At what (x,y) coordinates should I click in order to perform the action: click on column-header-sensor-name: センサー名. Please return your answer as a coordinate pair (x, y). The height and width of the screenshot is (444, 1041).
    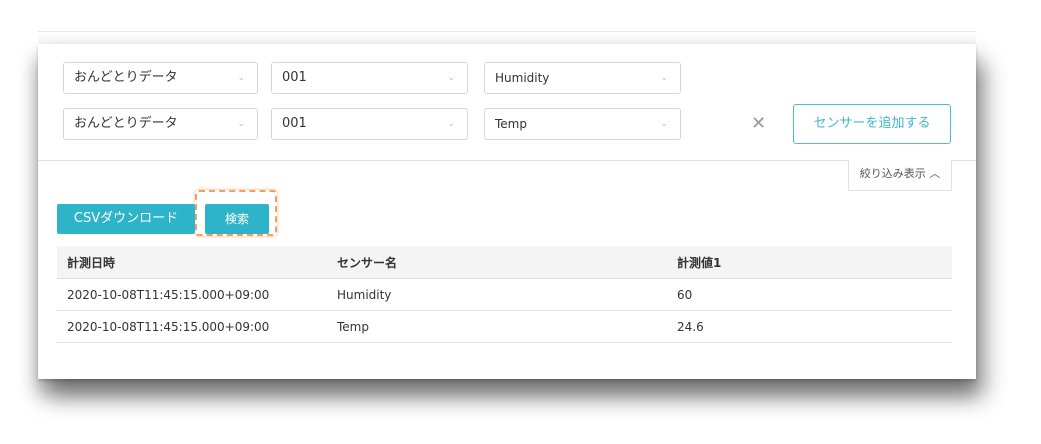
    Looking at the image, I should click on (497, 262).